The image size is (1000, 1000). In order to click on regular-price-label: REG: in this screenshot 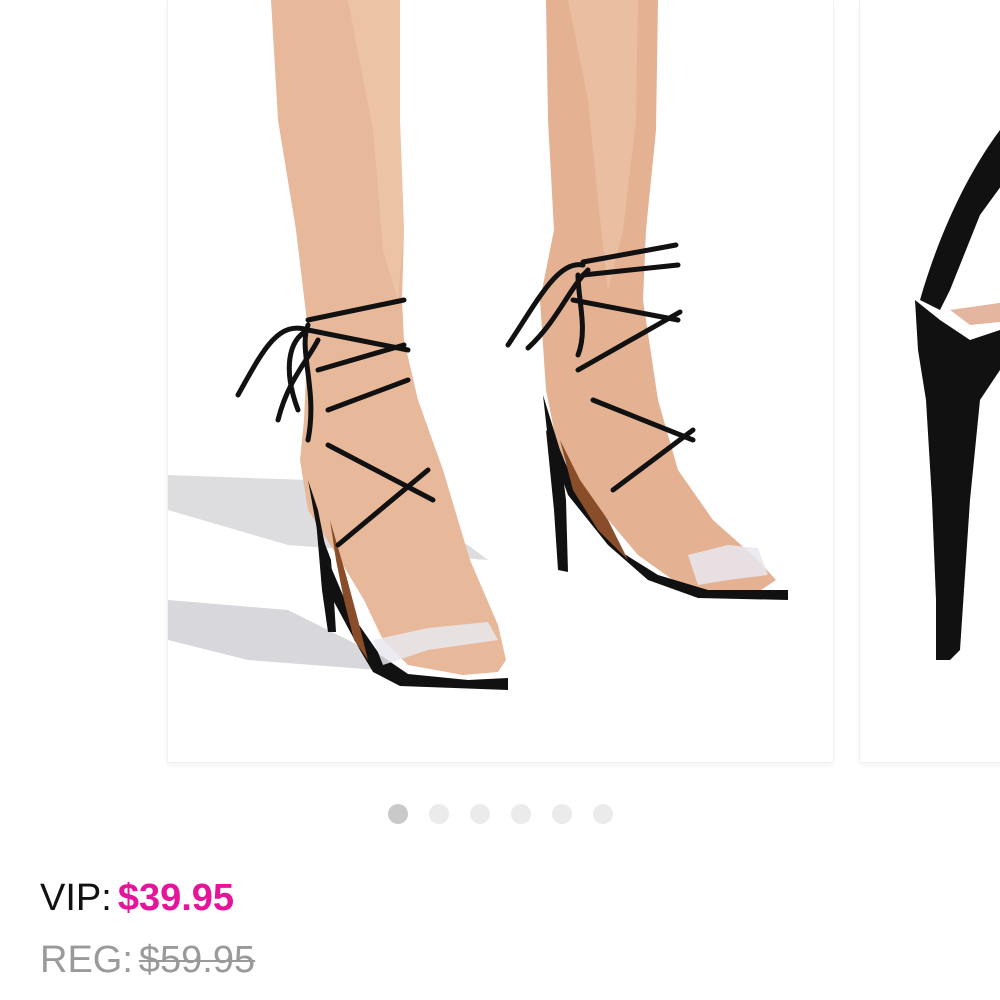, I will do `click(86, 960)`.